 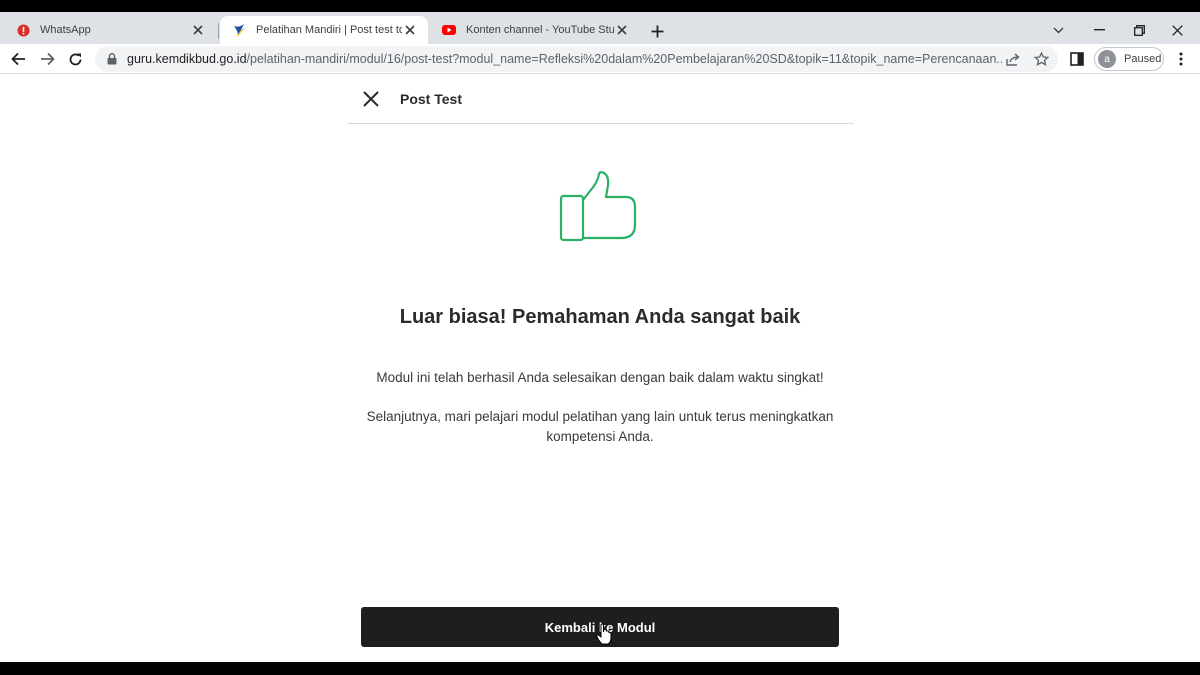 I want to click on reload-icon, so click(x=75, y=59).